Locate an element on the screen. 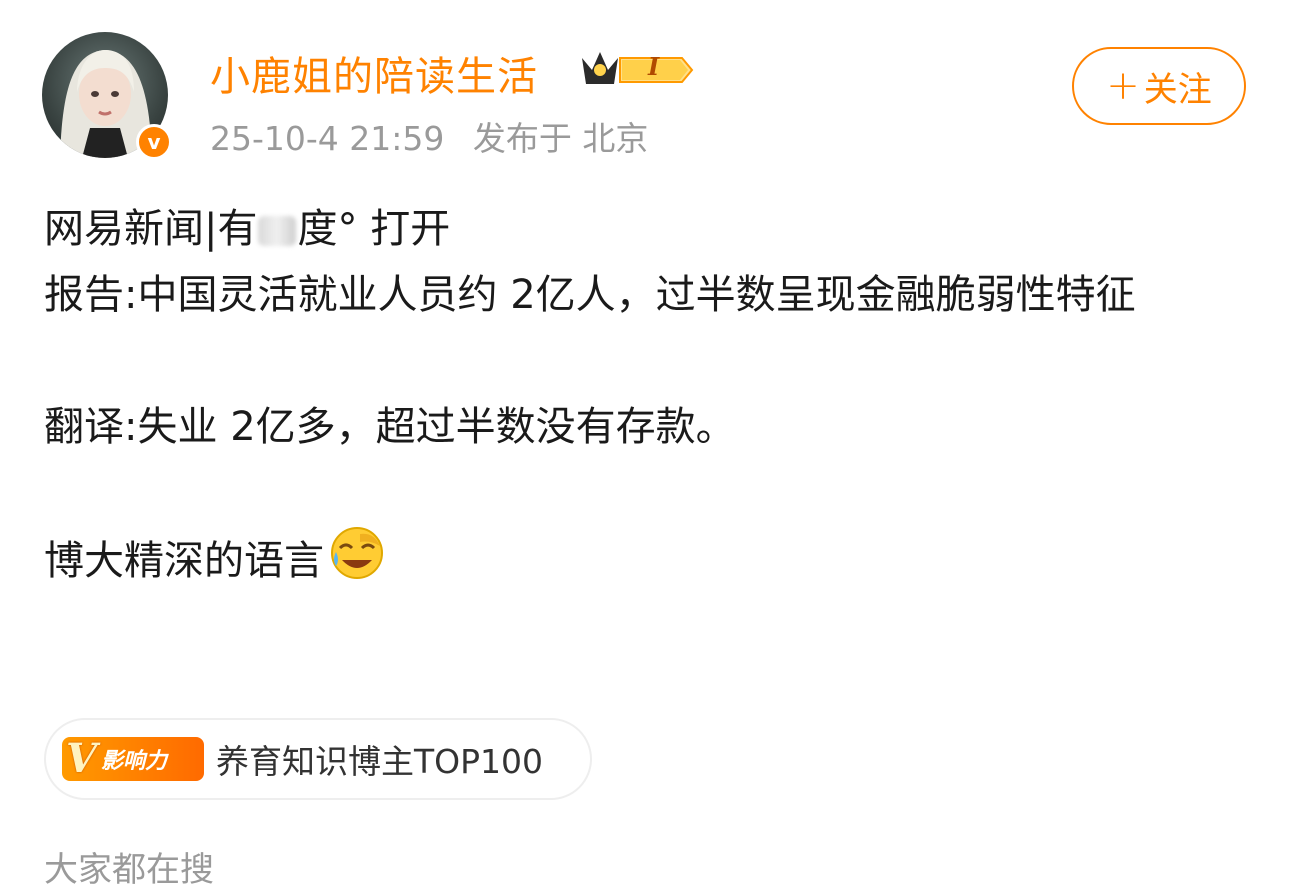  post-meta: 25-10-4 21:59 发布于 北京 is located at coordinates (429, 136).